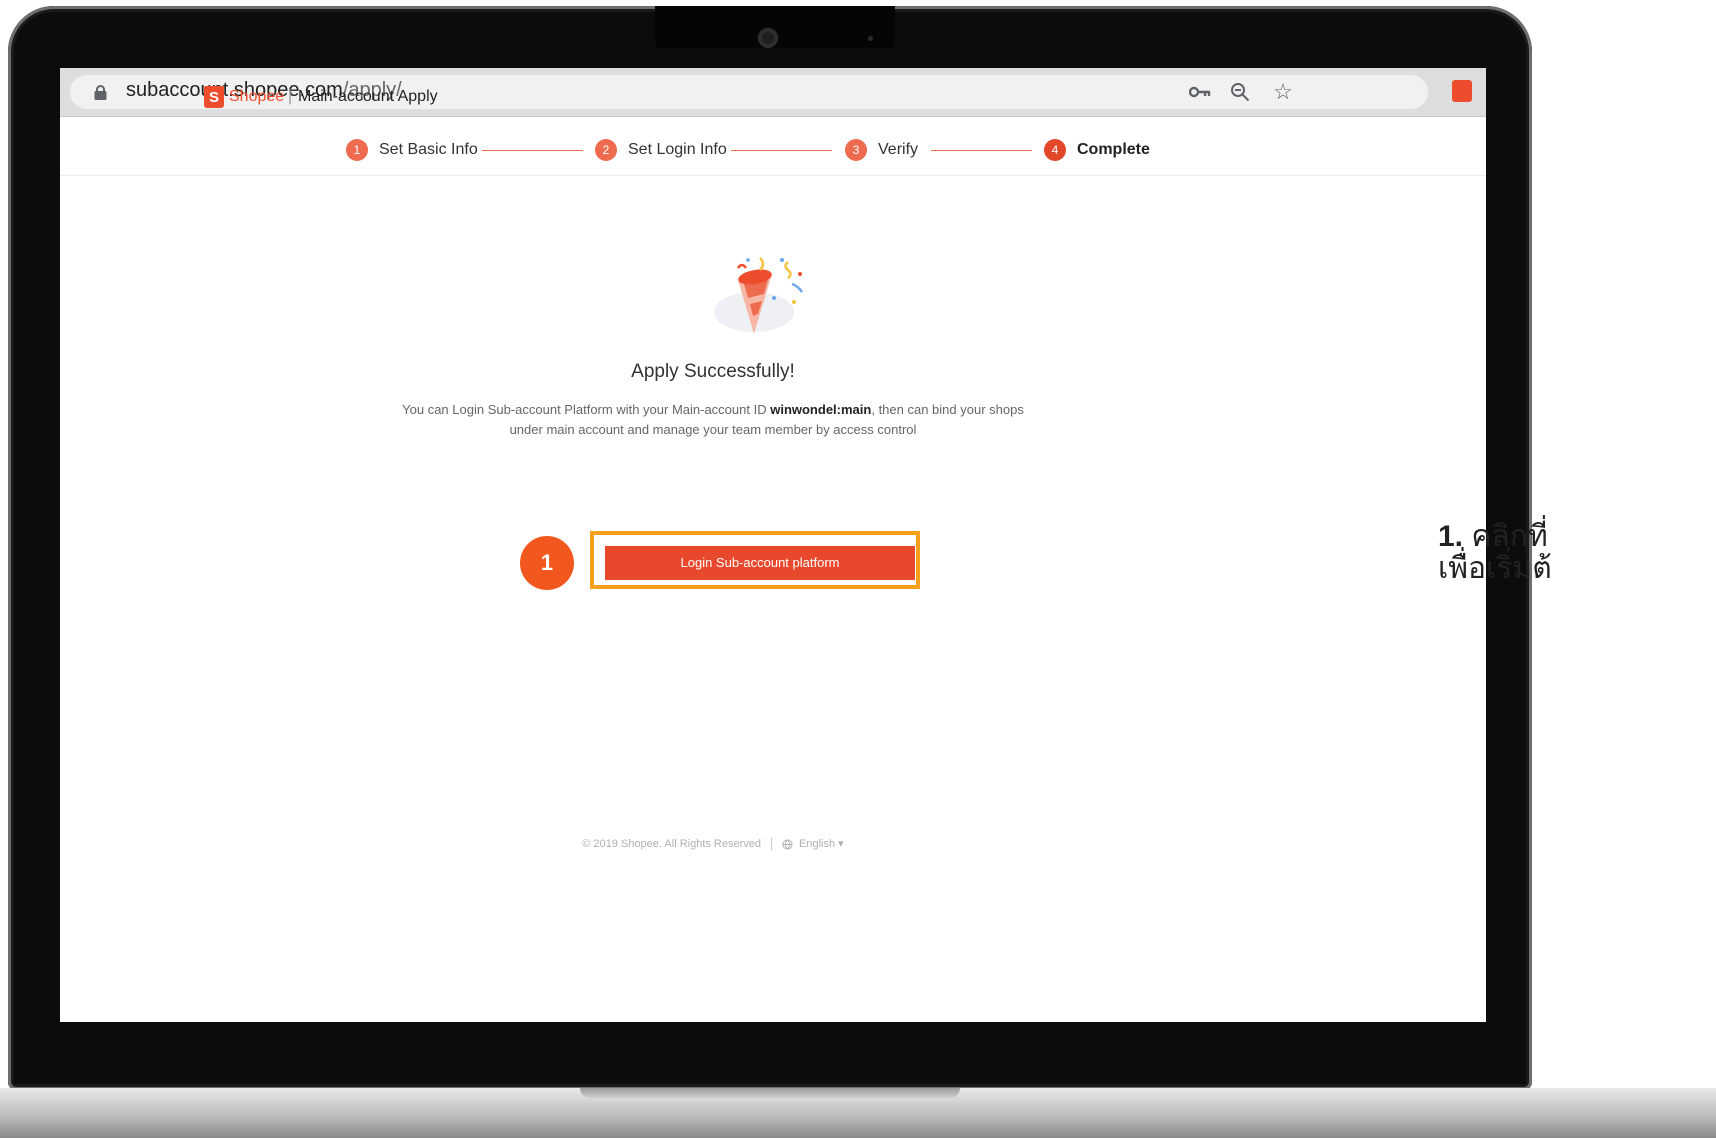 This screenshot has height=1138, width=1716. I want to click on instruction-text: 1. คลิกที่ เพื่อเริ่มต้, so click(1495, 553).